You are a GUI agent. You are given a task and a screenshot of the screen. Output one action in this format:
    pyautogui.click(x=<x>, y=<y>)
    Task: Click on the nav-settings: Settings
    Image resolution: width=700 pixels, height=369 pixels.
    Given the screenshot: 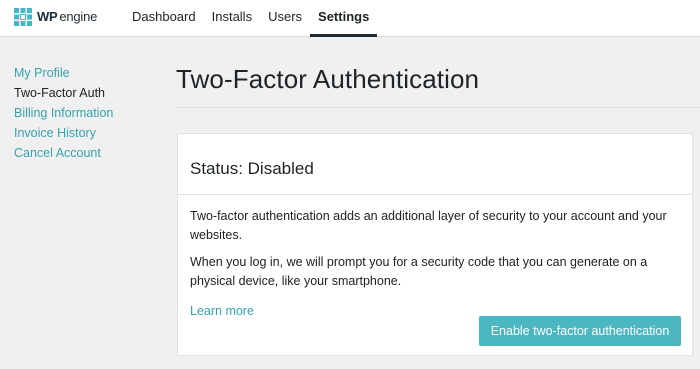 What is the action you would take?
    pyautogui.click(x=344, y=18)
    